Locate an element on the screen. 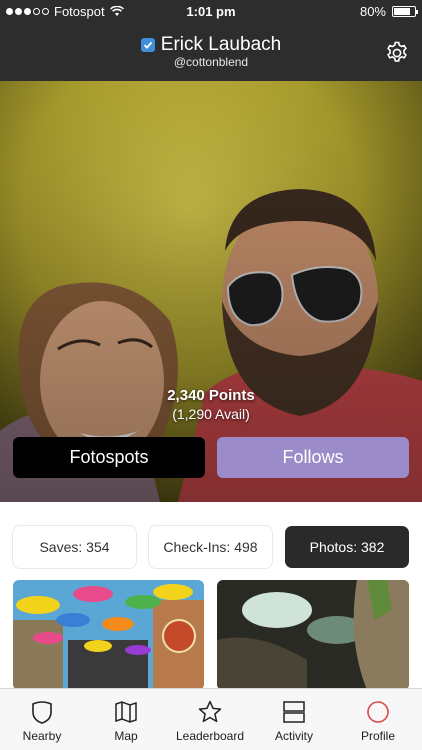 The width and height of the screenshot is (422, 750). tab-activity: Activity is located at coordinates (294, 719).